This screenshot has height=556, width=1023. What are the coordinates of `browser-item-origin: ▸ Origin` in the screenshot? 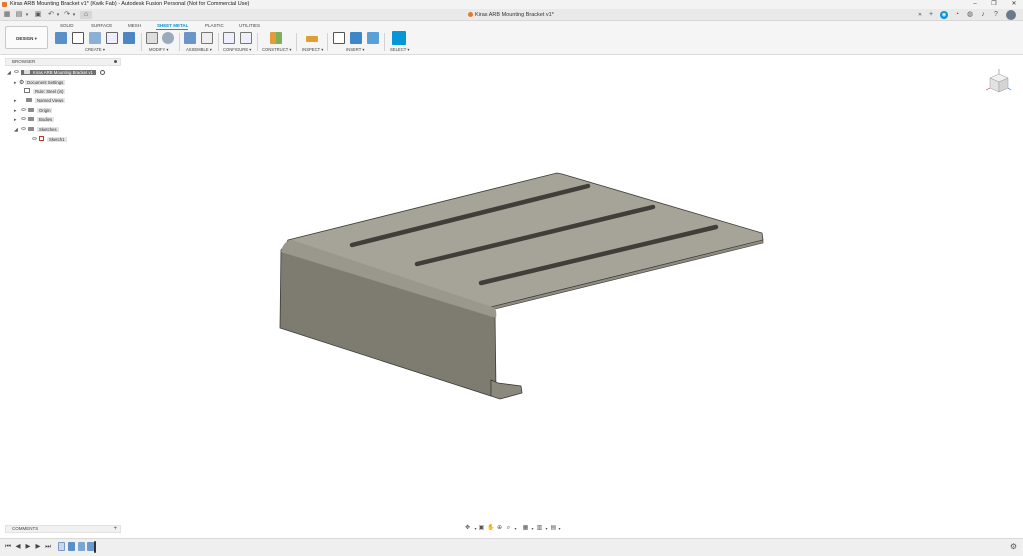 It's located at (33, 111).